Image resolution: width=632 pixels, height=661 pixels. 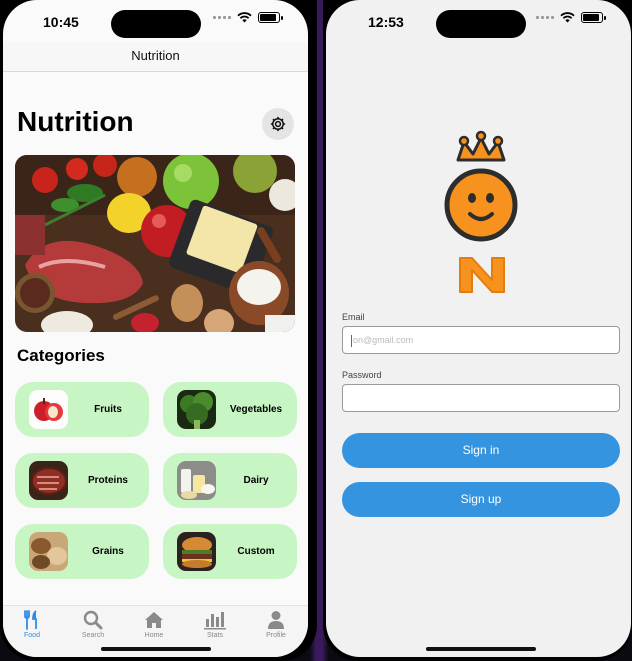 I want to click on tab-label: Food, so click(x=32, y=635).